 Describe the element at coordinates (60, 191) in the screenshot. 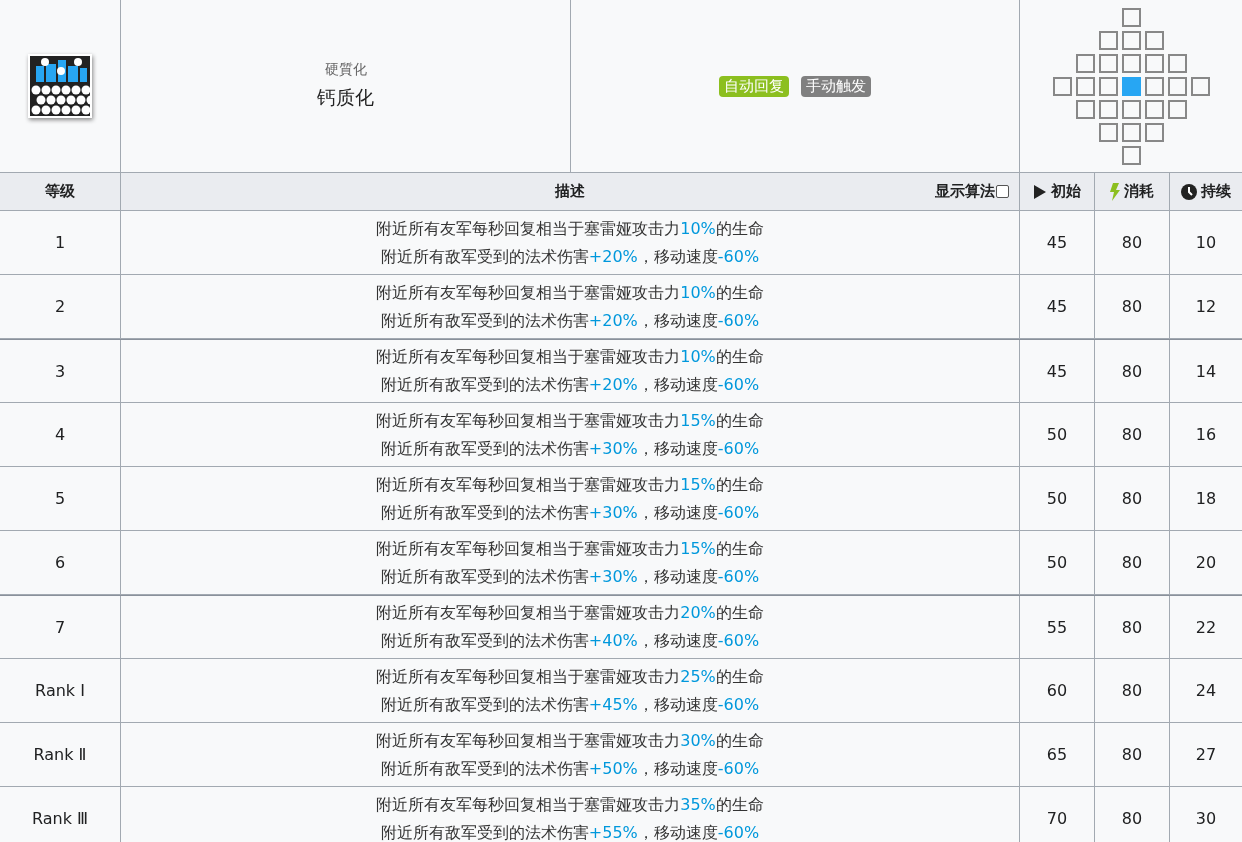

I see `column-header: 等级` at that location.